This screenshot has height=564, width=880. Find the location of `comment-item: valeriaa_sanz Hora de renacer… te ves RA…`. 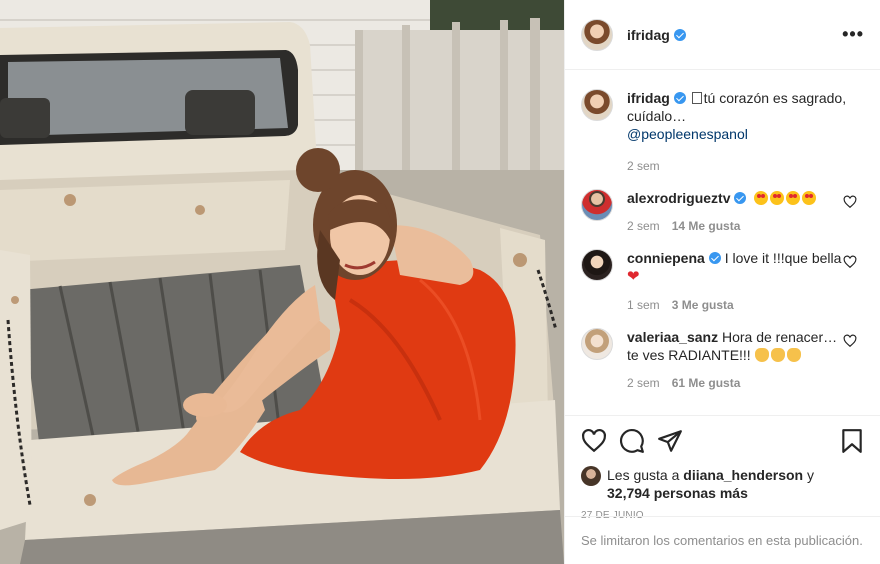

comment-item: valeriaa_sanz Hora de renacer… te ves RA… is located at coordinates (723, 360).